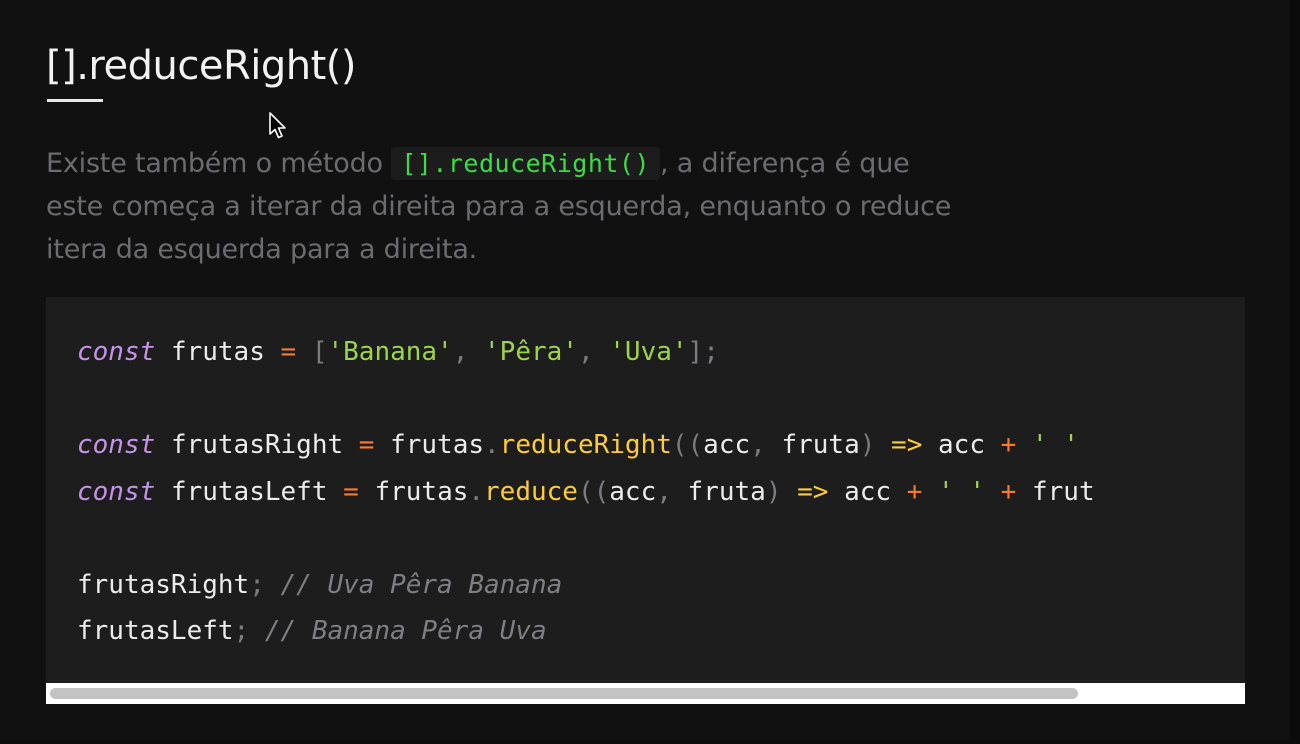 The image size is (1300, 744). What do you see at coordinates (319, 352) in the screenshot?
I see `code-punctuation: [` at bounding box center [319, 352].